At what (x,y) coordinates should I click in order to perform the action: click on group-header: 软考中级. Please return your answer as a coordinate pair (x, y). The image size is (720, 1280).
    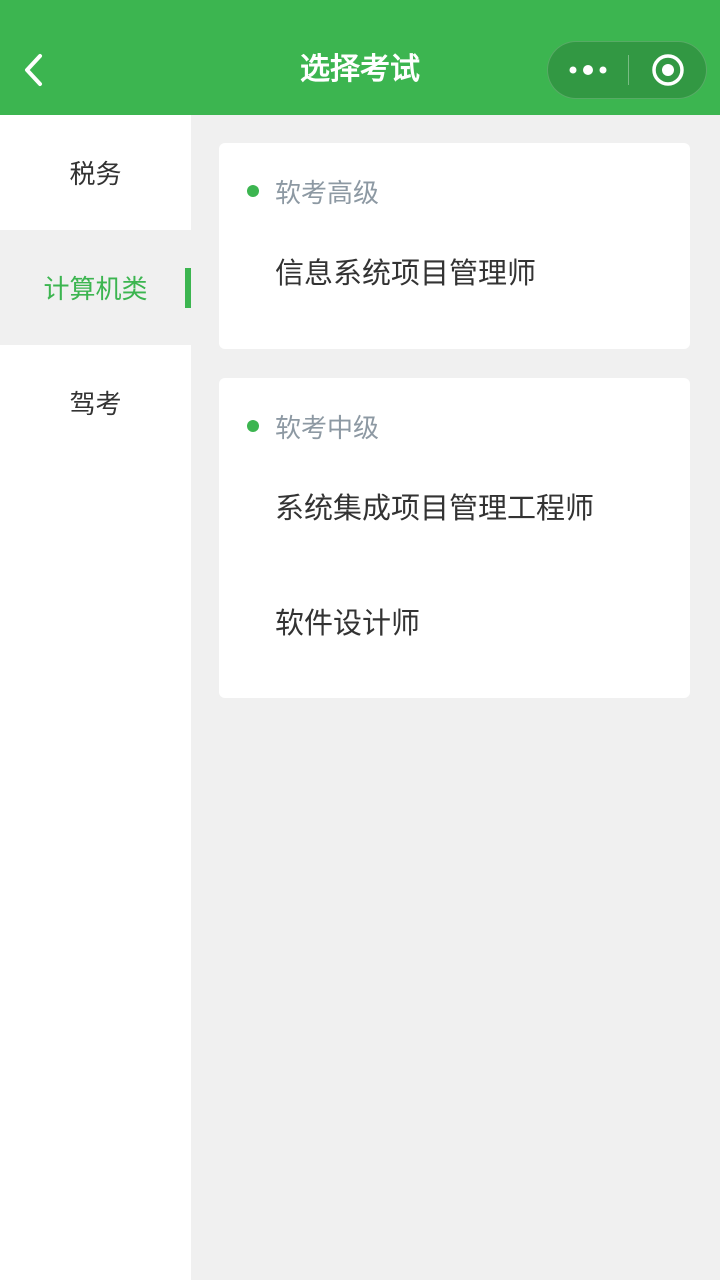
    Looking at the image, I should click on (313, 426).